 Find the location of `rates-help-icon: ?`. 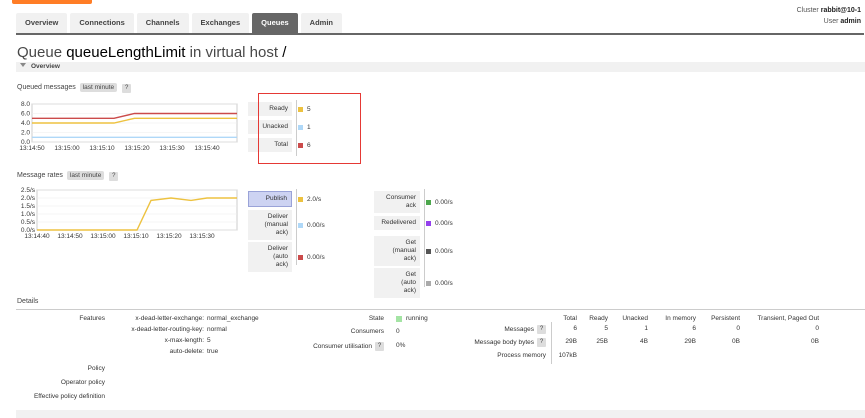

rates-help-icon: ? is located at coordinates (114, 176).